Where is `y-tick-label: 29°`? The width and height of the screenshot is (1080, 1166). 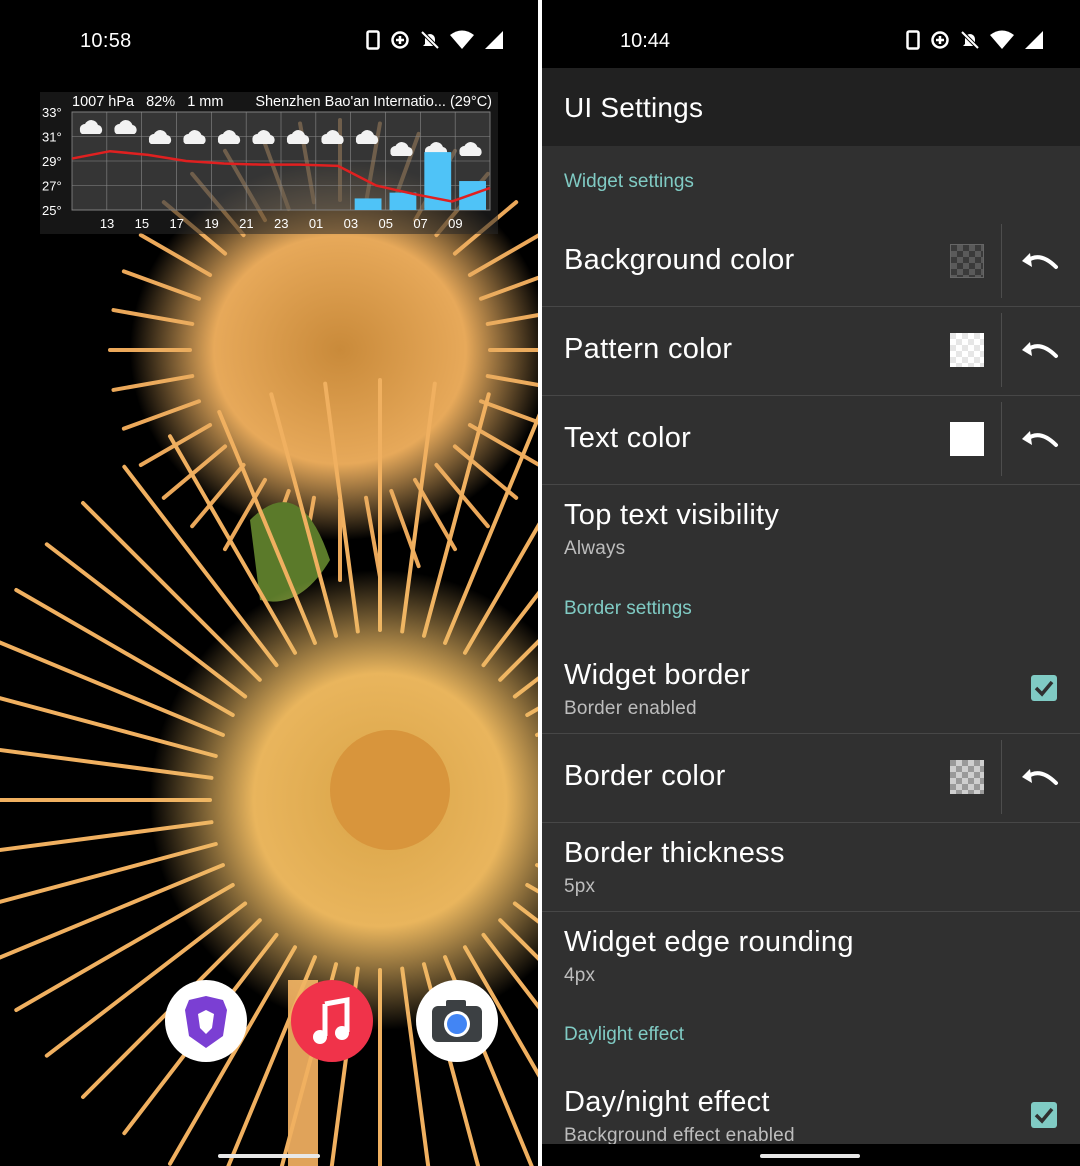 y-tick-label: 29° is located at coordinates (52, 161).